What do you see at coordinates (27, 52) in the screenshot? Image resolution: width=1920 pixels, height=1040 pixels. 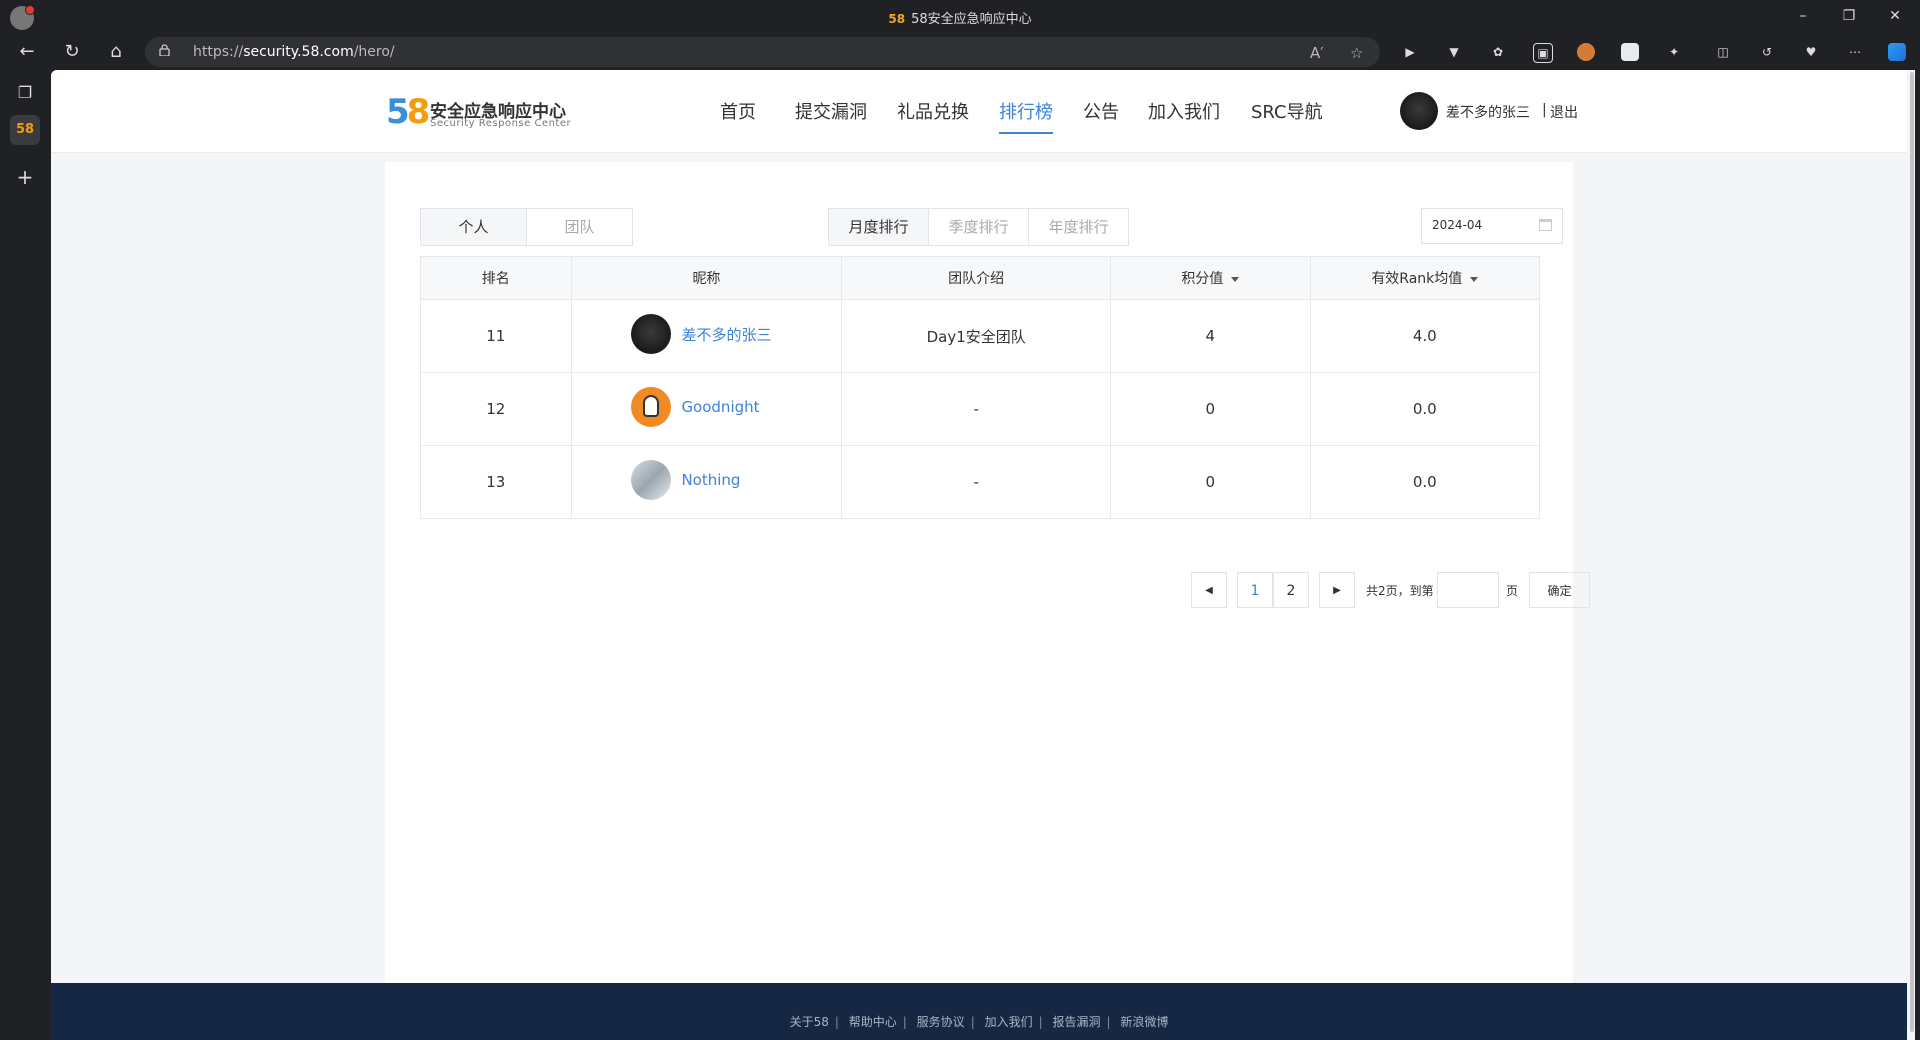 I see `back-icon: ←` at bounding box center [27, 52].